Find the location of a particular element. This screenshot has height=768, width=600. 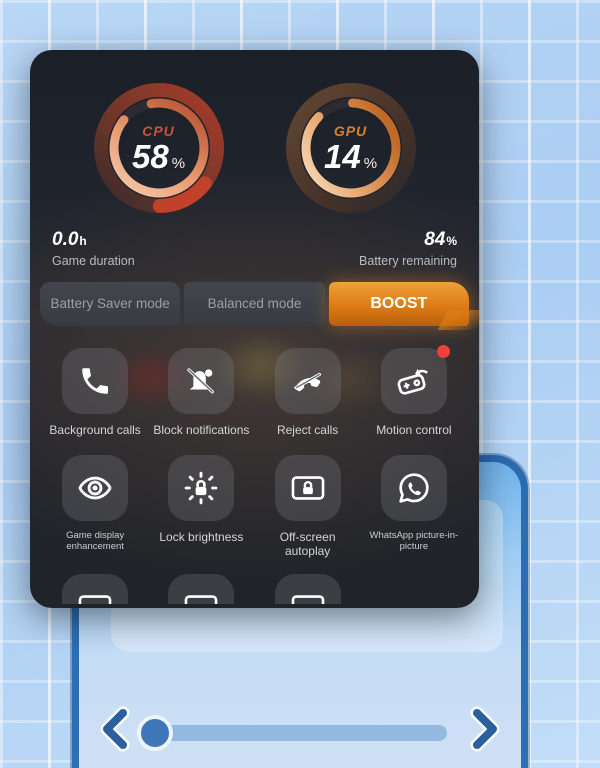

feature-off-screen-autoplay: Off-screen autoplay is located at coordinates (308, 506).